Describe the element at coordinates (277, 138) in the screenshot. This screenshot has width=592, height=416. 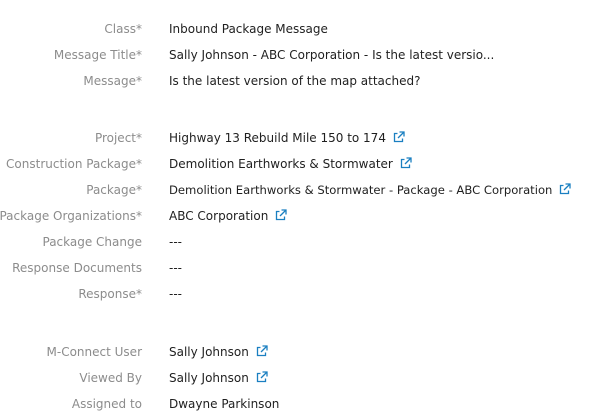
I see `field-value: Highway 13 Rebuild Mile 150 to 174` at that location.